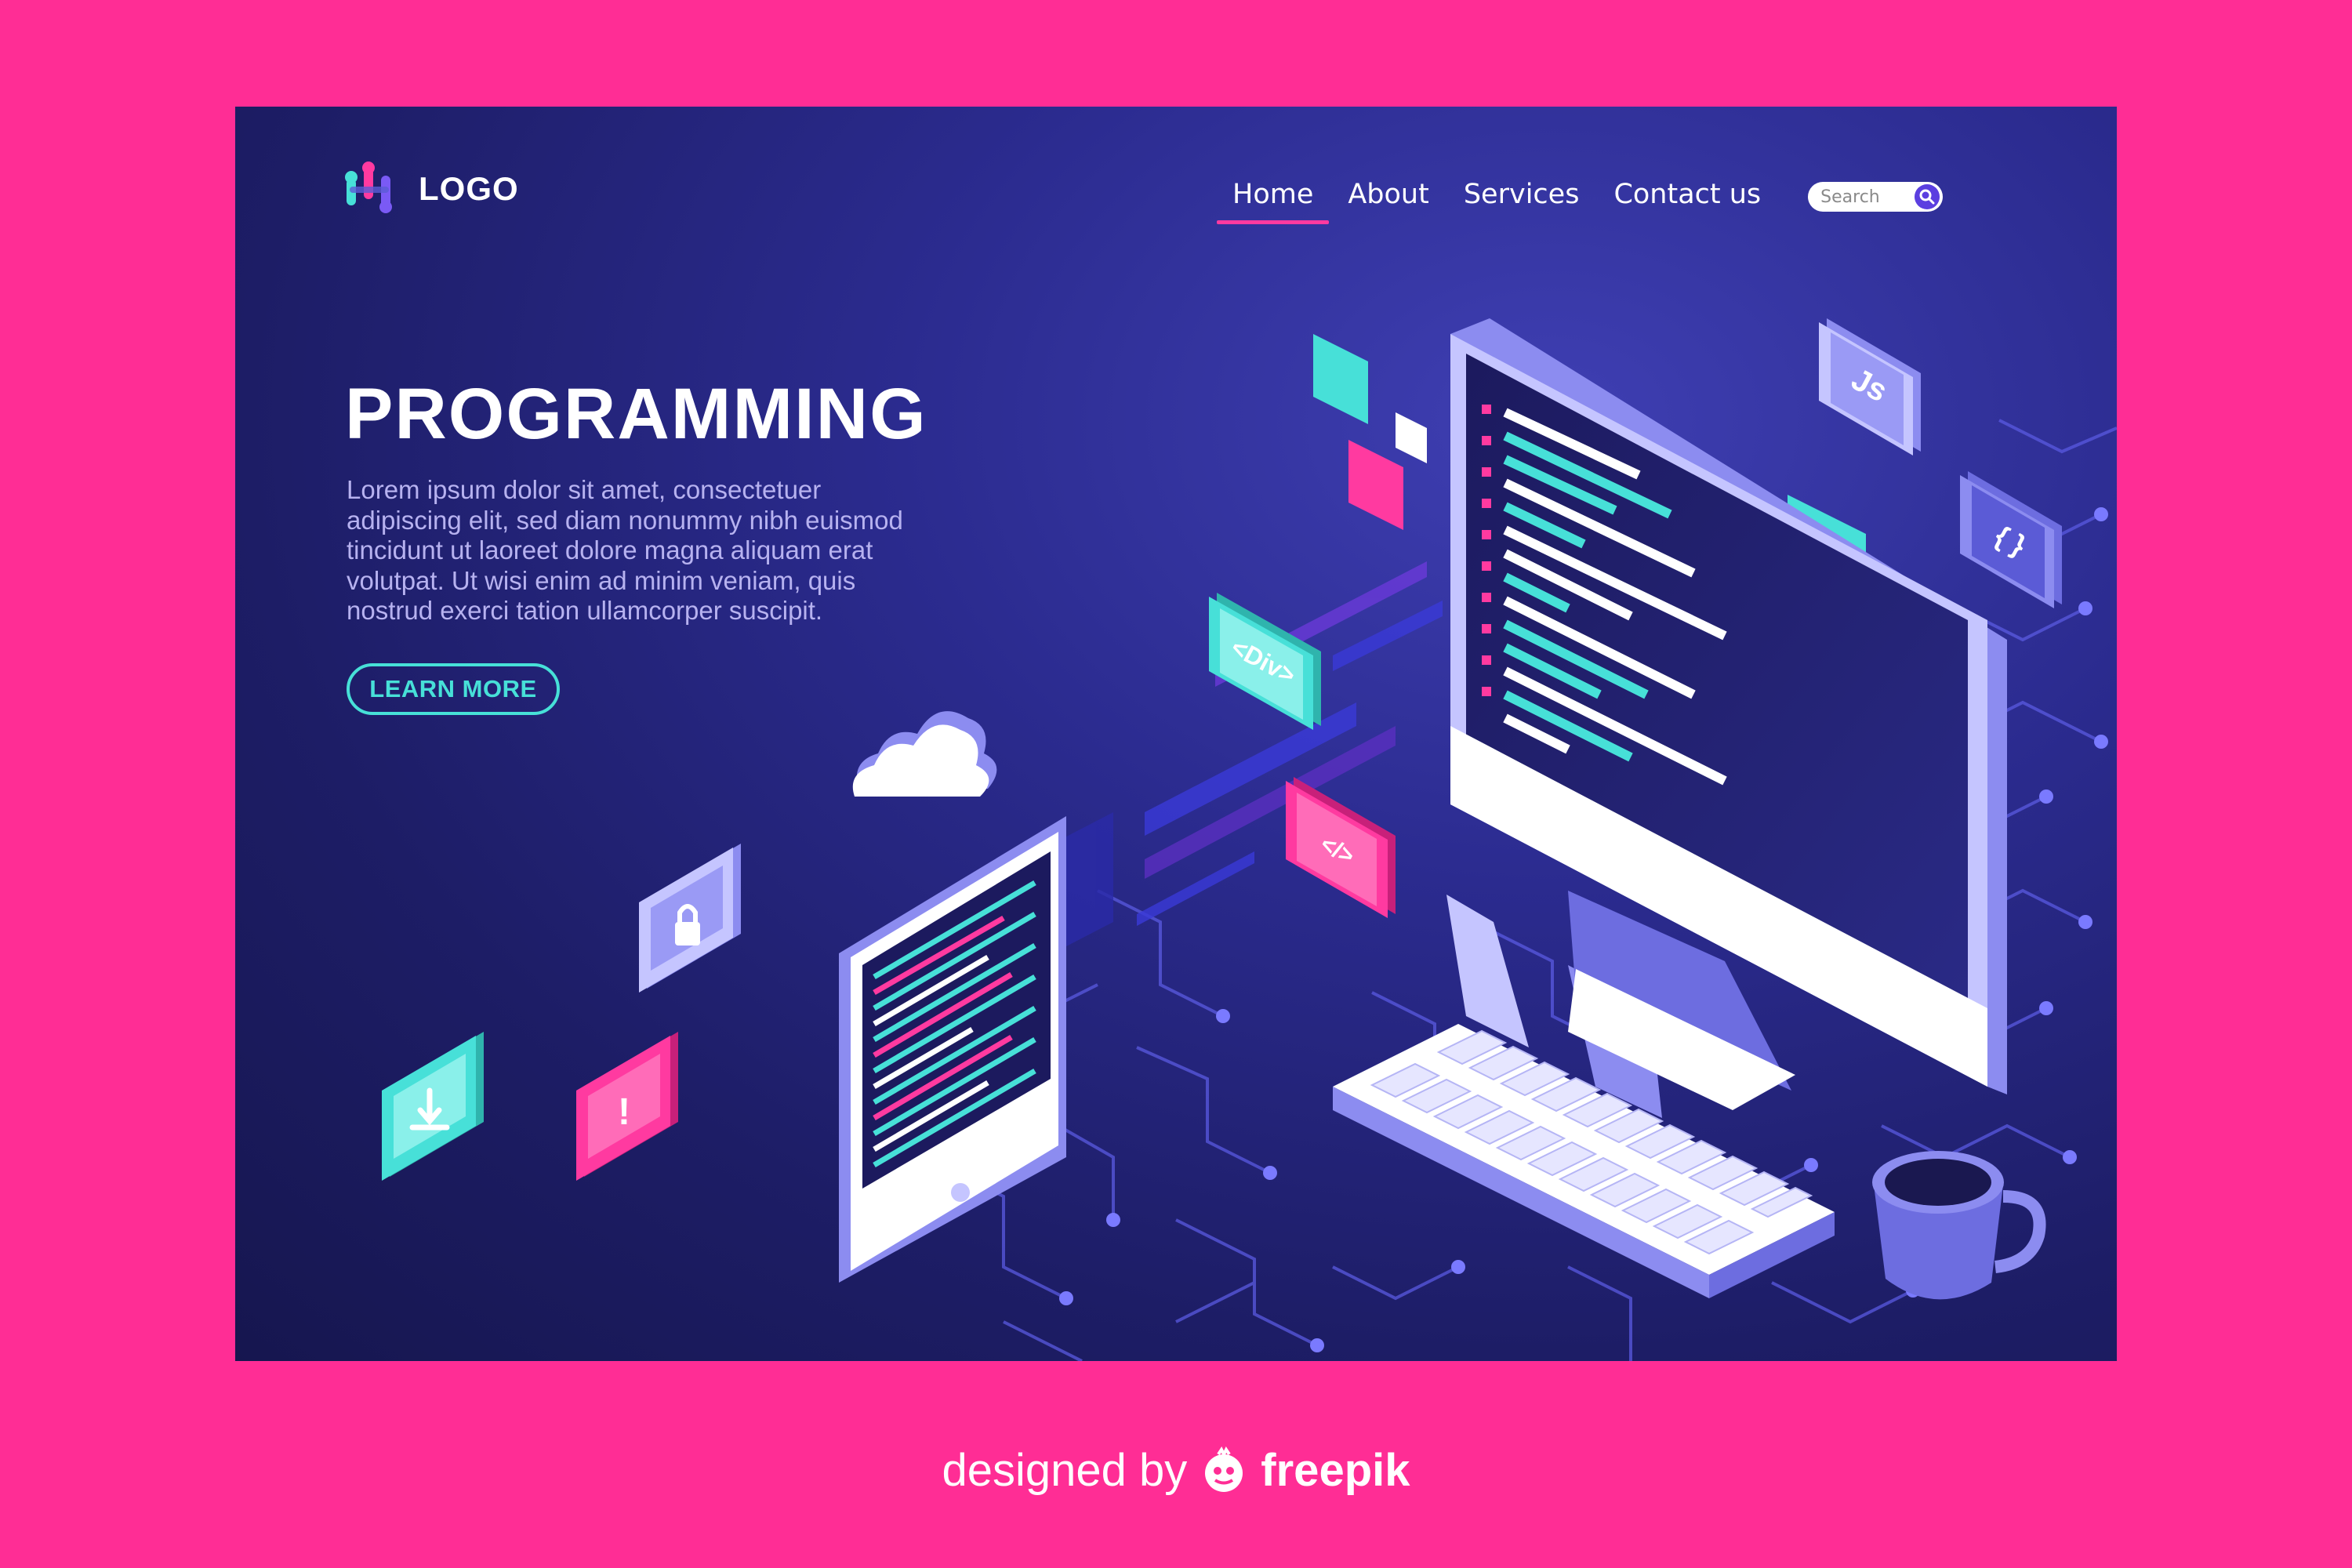 The width and height of the screenshot is (2352, 1568). Describe the element at coordinates (636, 414) in the screenshot. I see `page-title: PROGRAMMING` at that location.